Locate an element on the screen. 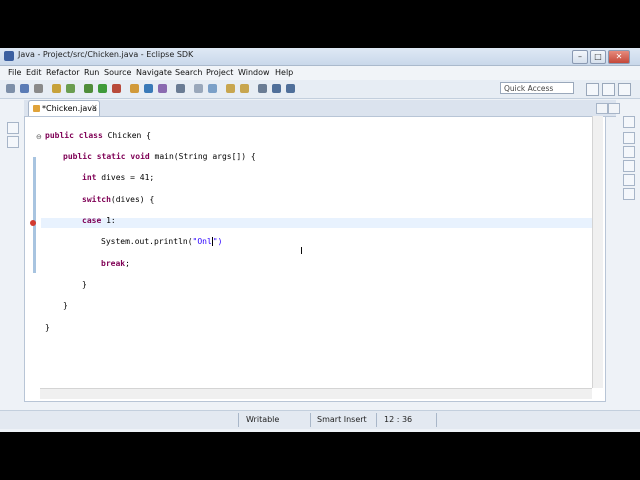 This screenshot has height=480, width=640. new-package-icon is located at coordinates (134, 88).